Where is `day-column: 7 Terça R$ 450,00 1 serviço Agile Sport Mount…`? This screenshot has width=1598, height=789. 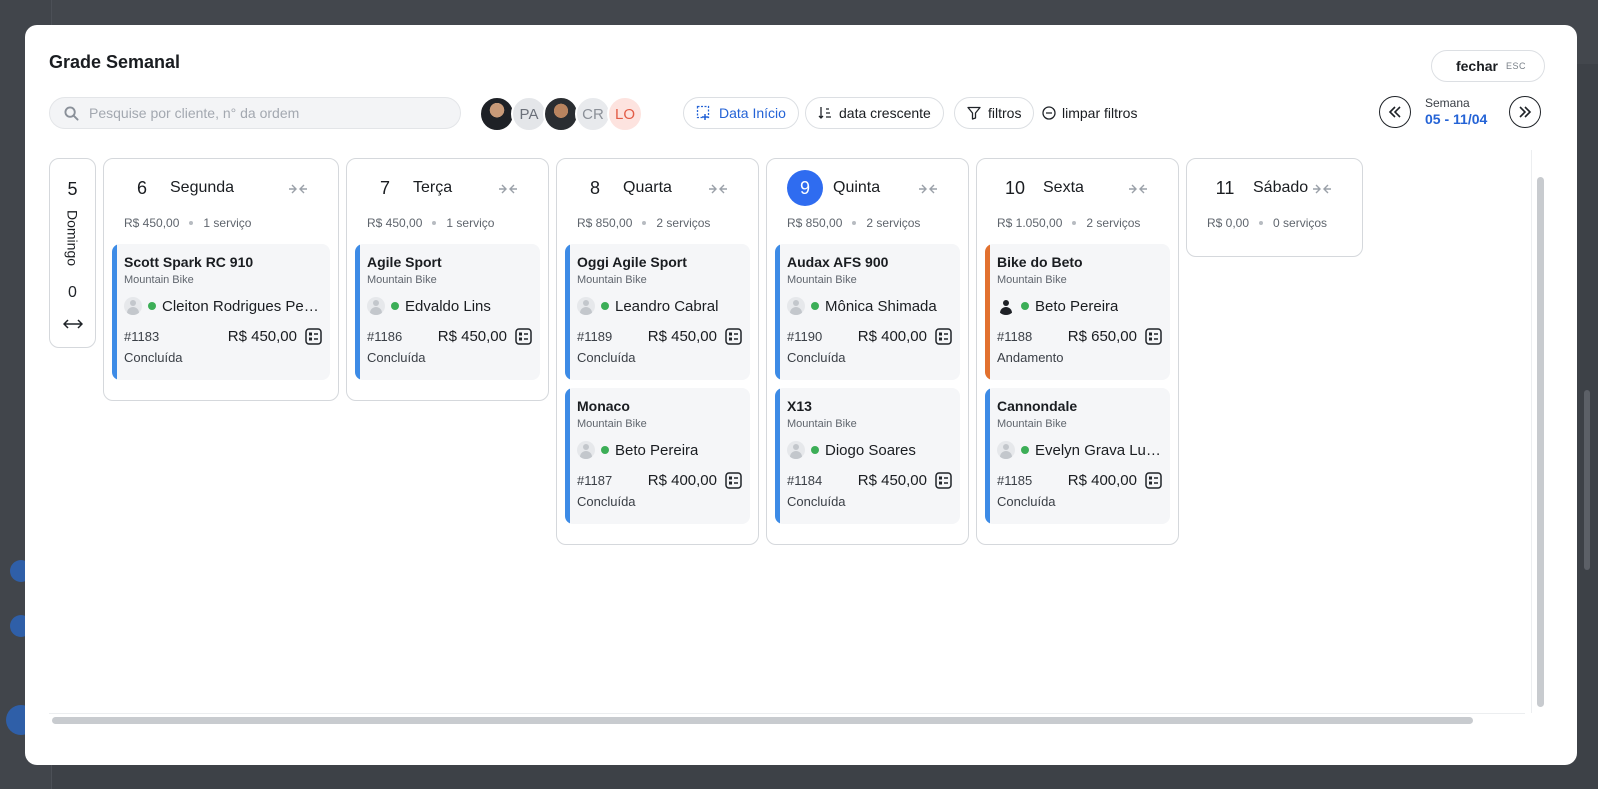 day-column: 7 Terça R$ 450,00 1 serviço Agile Sport Mount… is located at coordinates (447, 279).